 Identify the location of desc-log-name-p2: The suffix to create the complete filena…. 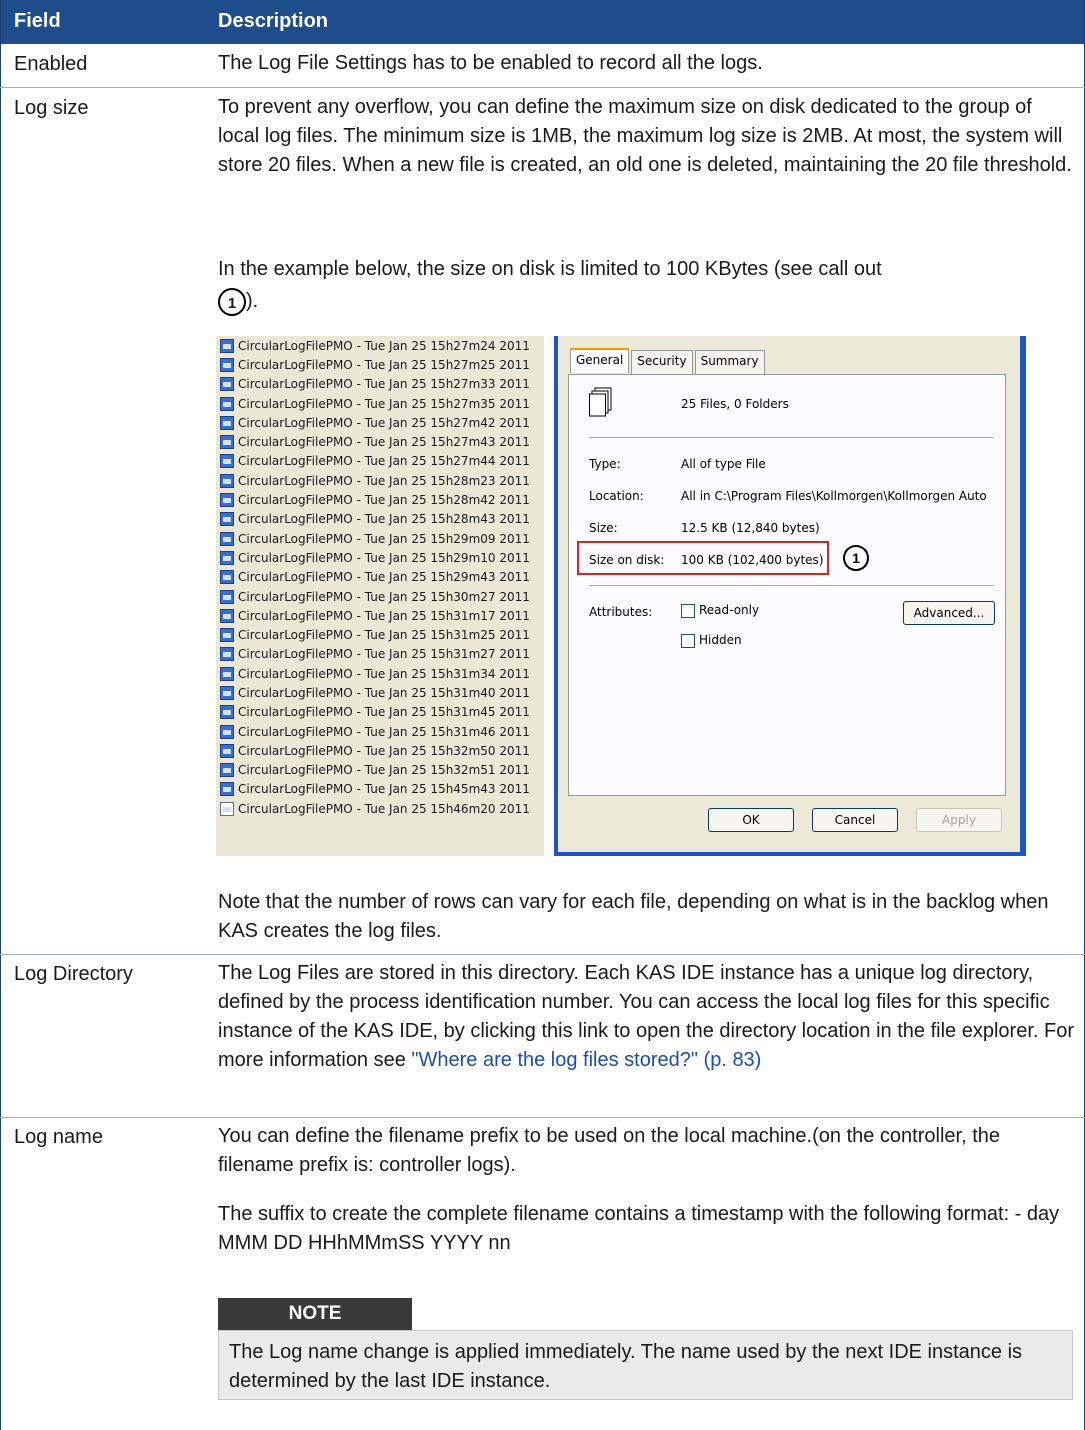
(639, 1228).